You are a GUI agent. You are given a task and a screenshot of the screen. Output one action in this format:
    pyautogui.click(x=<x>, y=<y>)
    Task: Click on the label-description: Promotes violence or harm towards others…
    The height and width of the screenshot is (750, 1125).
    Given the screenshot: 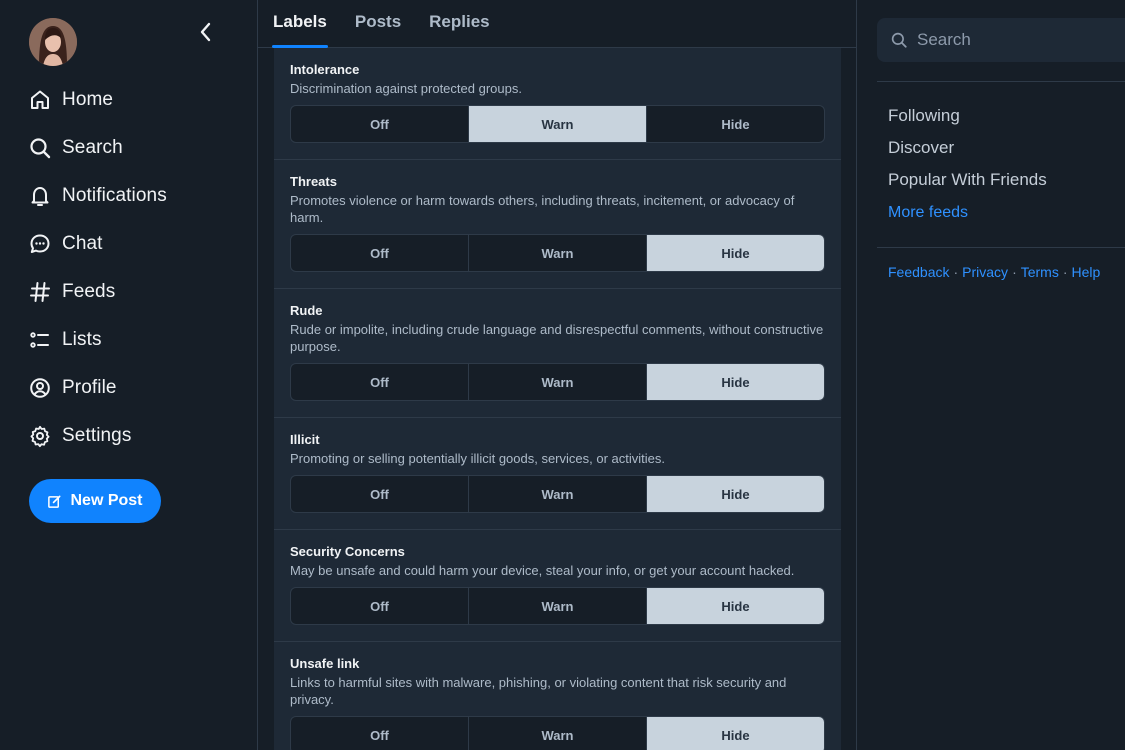 What is the action you would take?
    pyautogui.click(x=542, y=209)
    